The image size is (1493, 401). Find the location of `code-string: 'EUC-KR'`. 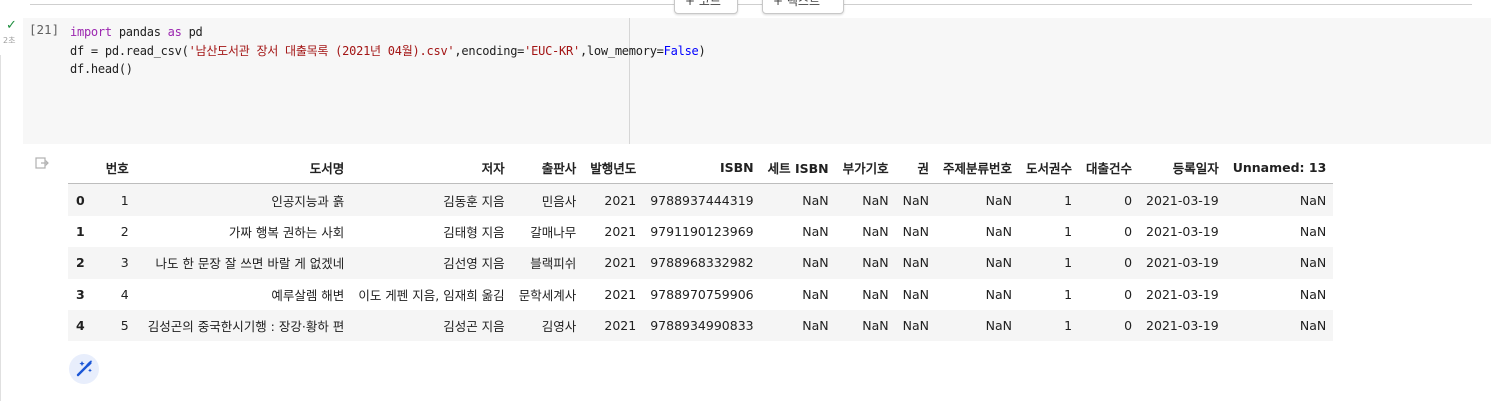

code-string: 'EUC-KR' is located at coordinates (552, 50).